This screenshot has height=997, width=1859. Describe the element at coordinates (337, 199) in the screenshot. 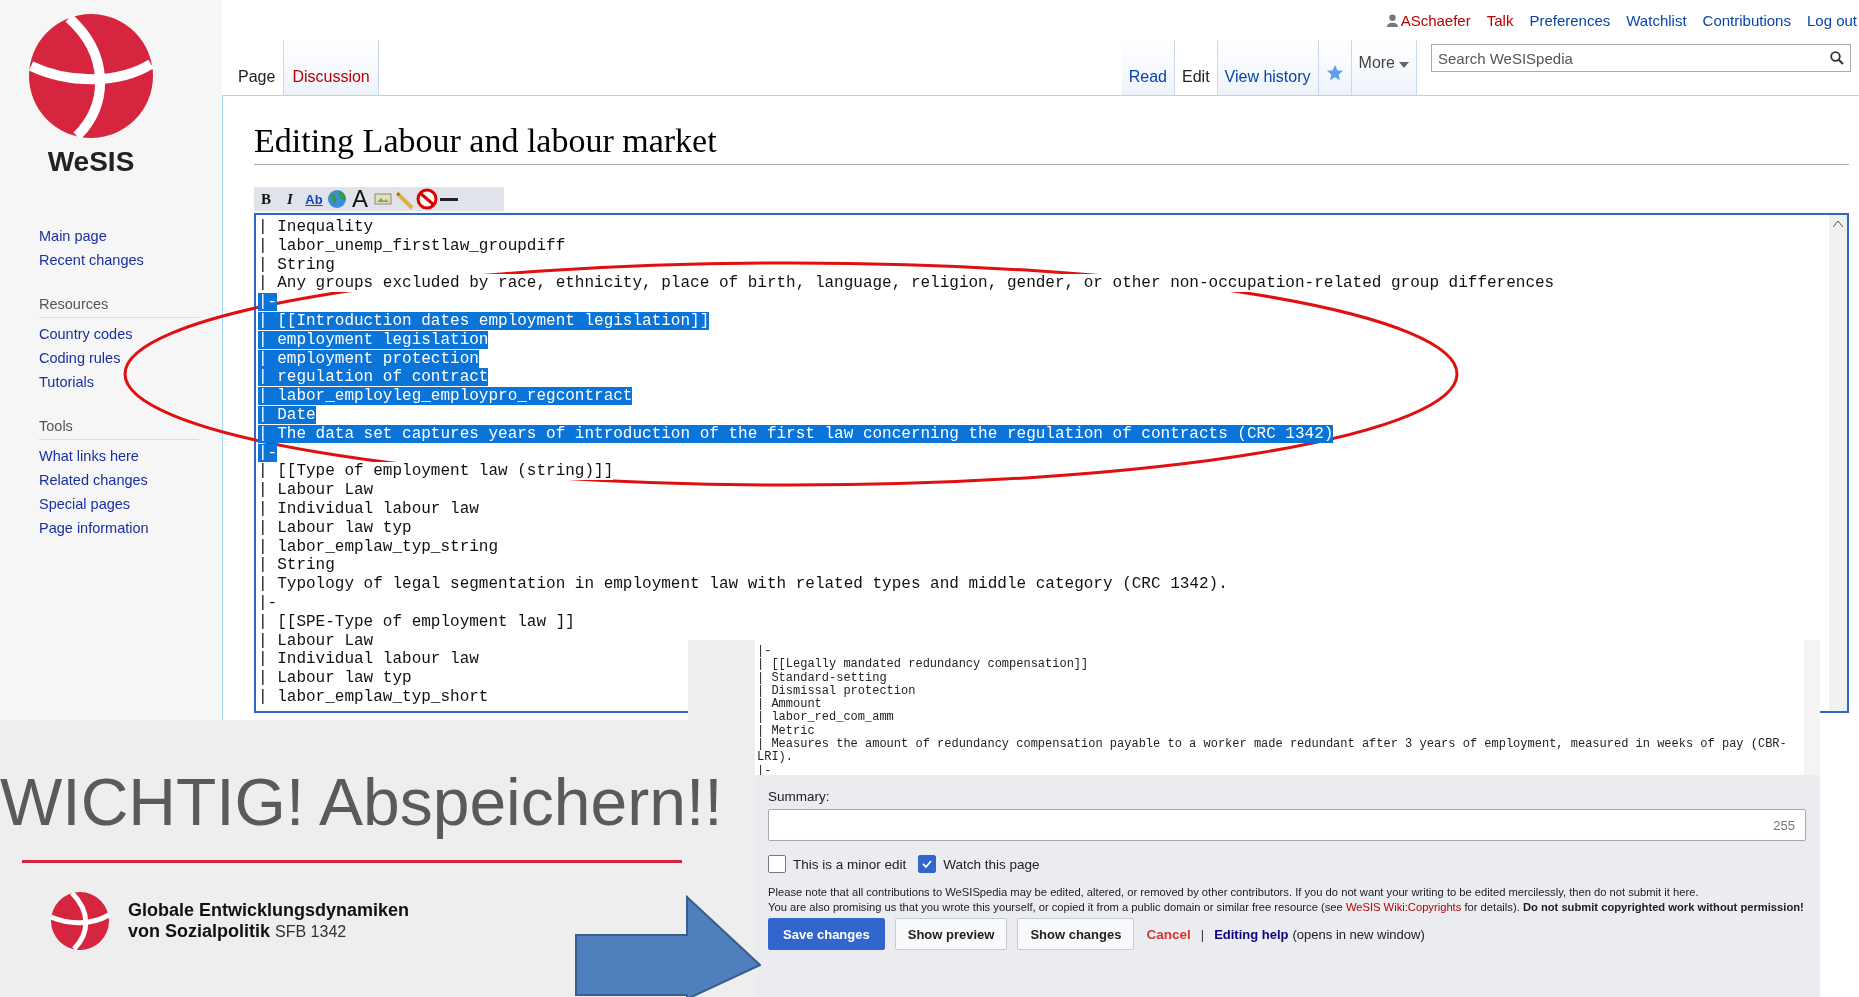

I see `globe-icon` at that location.